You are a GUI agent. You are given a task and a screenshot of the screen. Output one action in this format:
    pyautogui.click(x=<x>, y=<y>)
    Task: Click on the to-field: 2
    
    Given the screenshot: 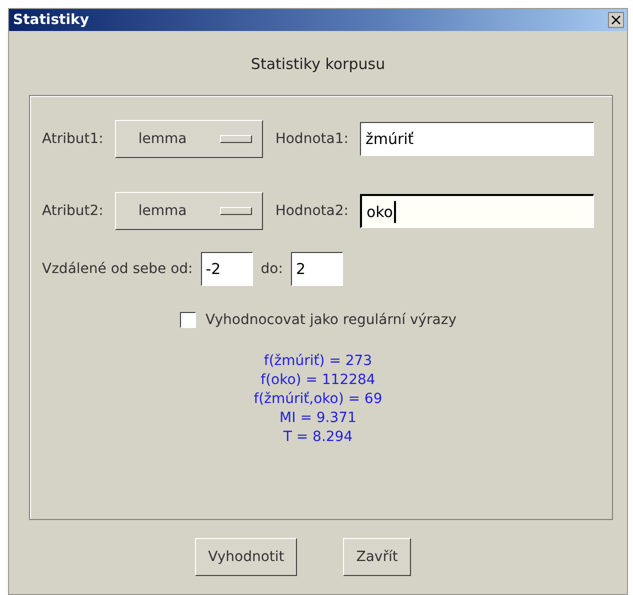 What is the action you would take?
    pyautogui.click(x=316, y=269)
    